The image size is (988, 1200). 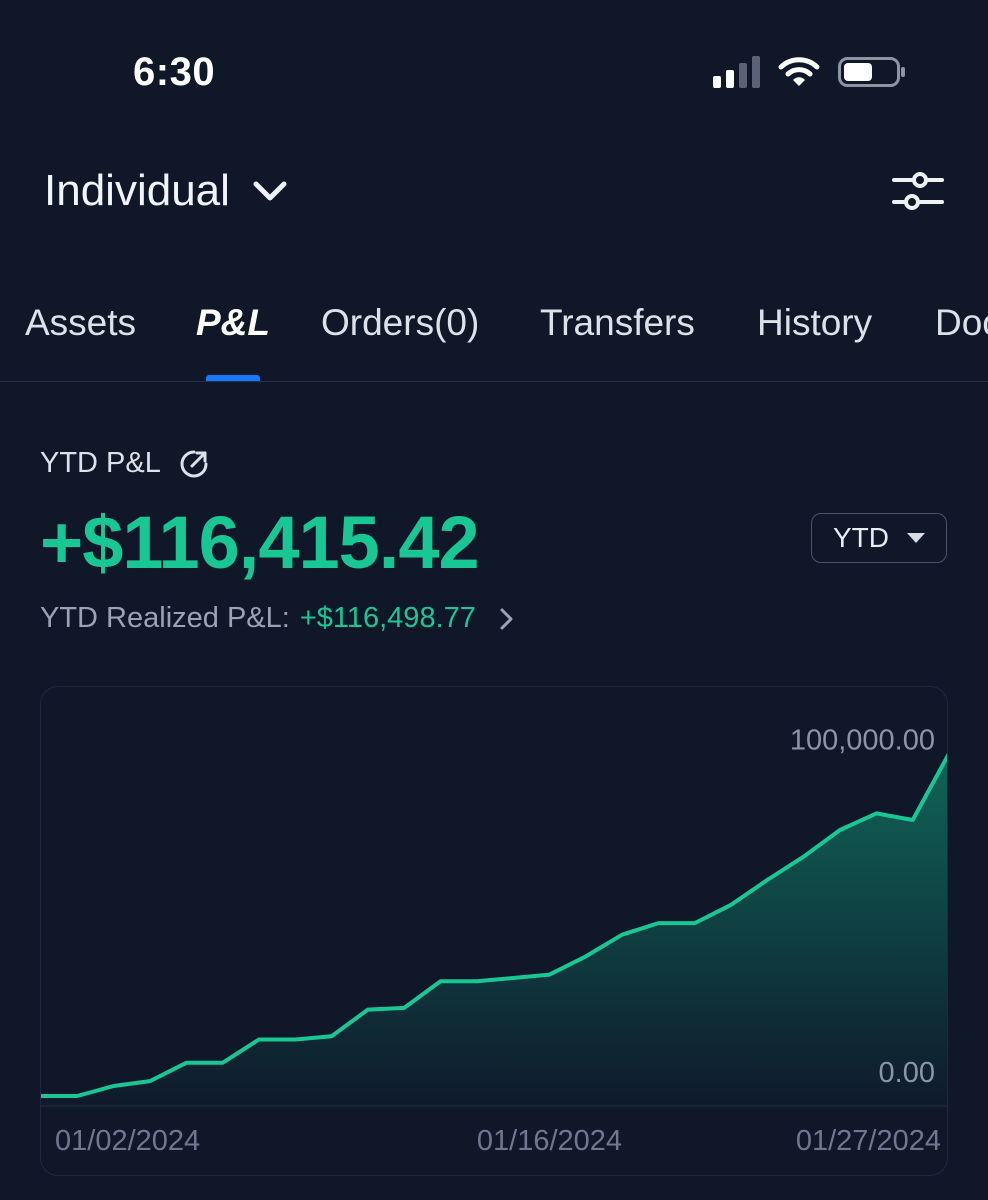 I want to click on tab-history: History, so click(x=814, y=323).